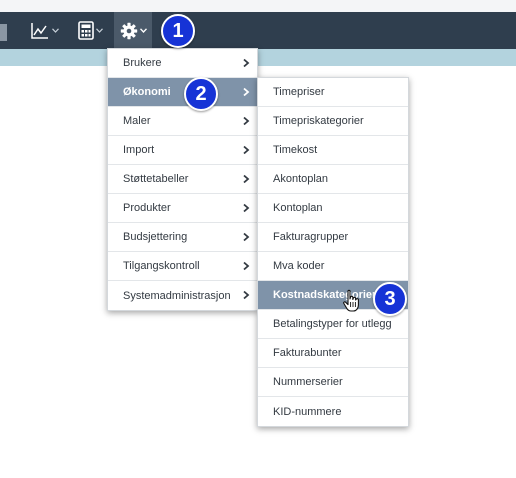  Describe the element at coordinates (156, 179) in the screenshot. I see `menu-item-label: Støttetabeller` at that location.